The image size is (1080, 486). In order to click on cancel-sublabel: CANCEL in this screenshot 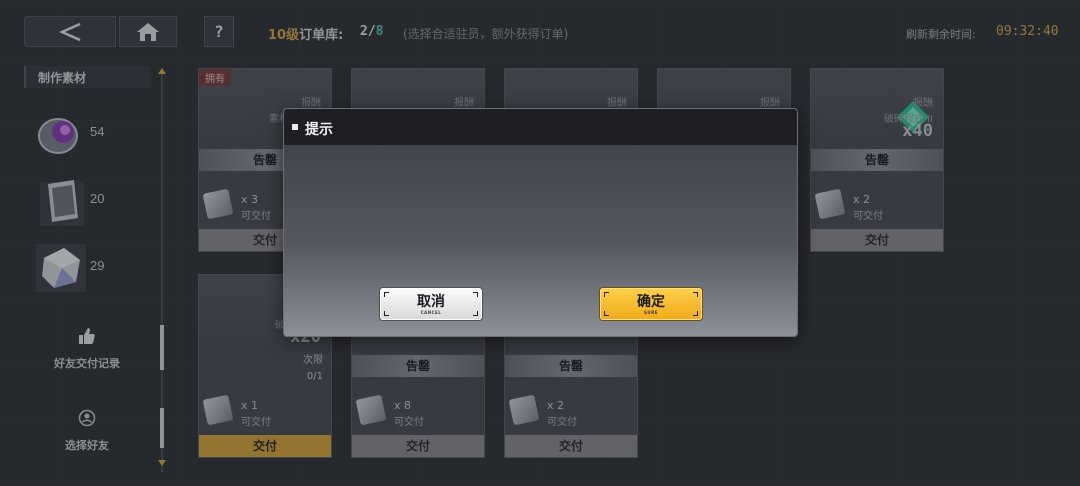, I will do `click(431, 312)`.